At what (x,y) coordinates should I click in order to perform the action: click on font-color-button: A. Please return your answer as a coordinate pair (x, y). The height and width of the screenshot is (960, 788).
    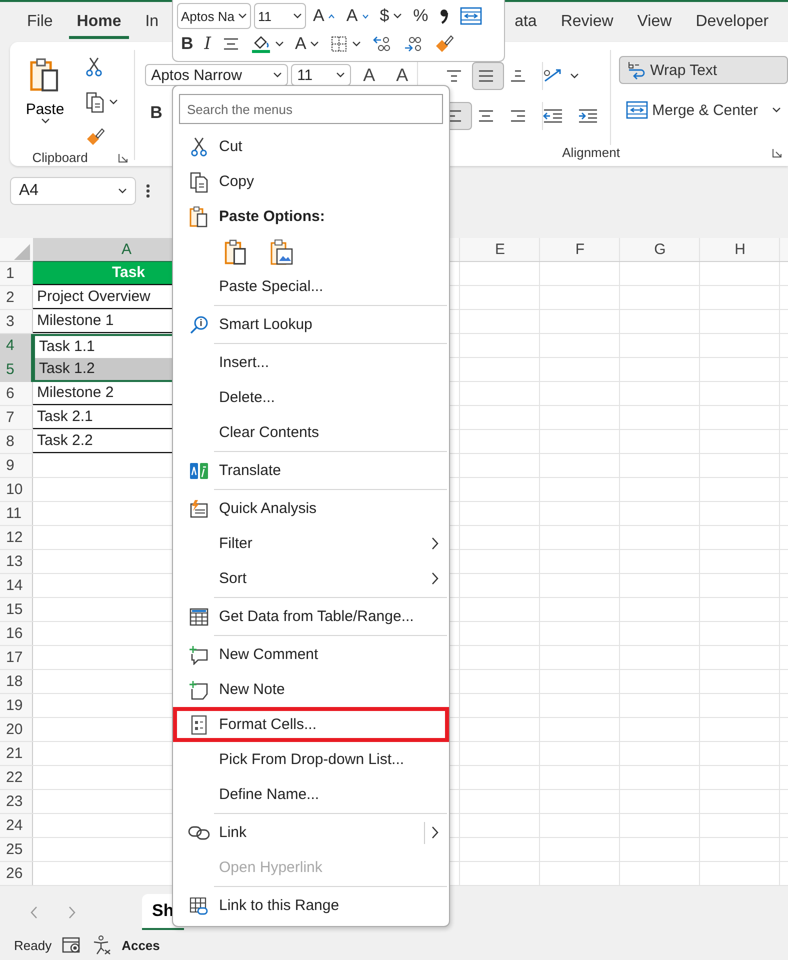
    Looking at the image, I should click on (307, 44).